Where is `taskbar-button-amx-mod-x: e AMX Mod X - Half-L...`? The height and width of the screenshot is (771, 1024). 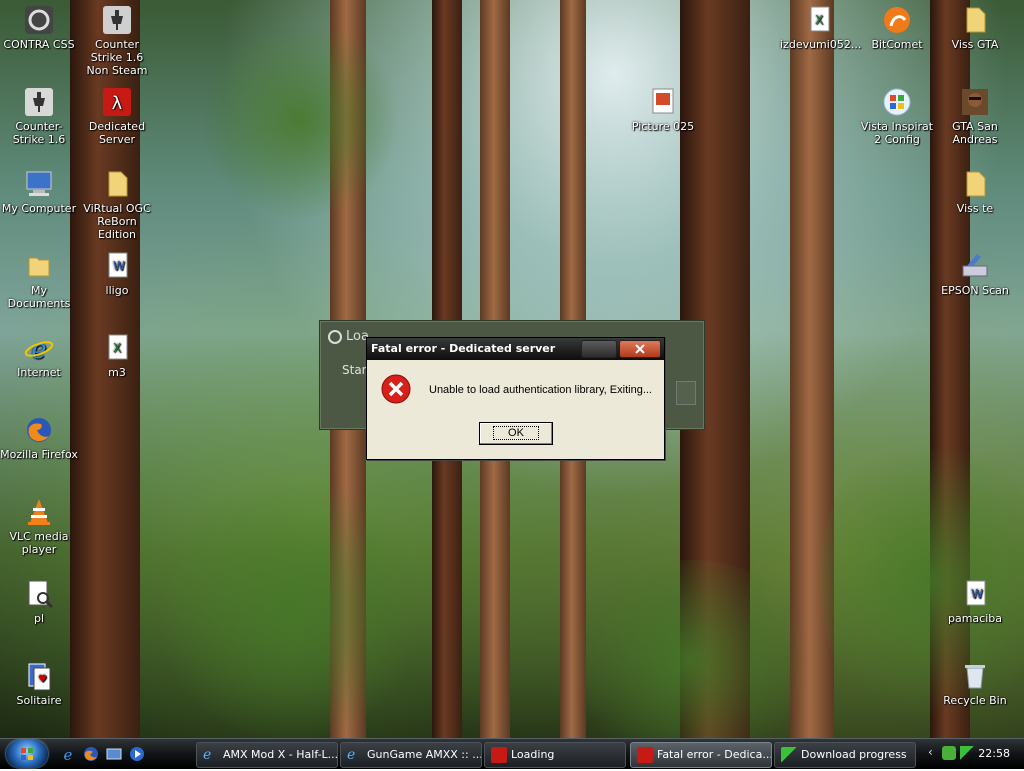
taskbar-button-amx-mod-x: e AMX Mod X - Half-L... is located at coordinates (267, 755).